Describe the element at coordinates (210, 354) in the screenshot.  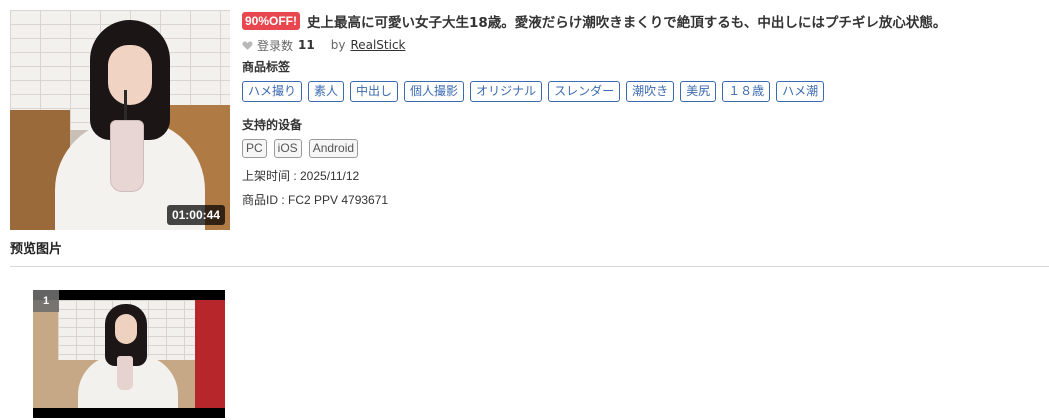
I see `preview-red-panel` at that location.